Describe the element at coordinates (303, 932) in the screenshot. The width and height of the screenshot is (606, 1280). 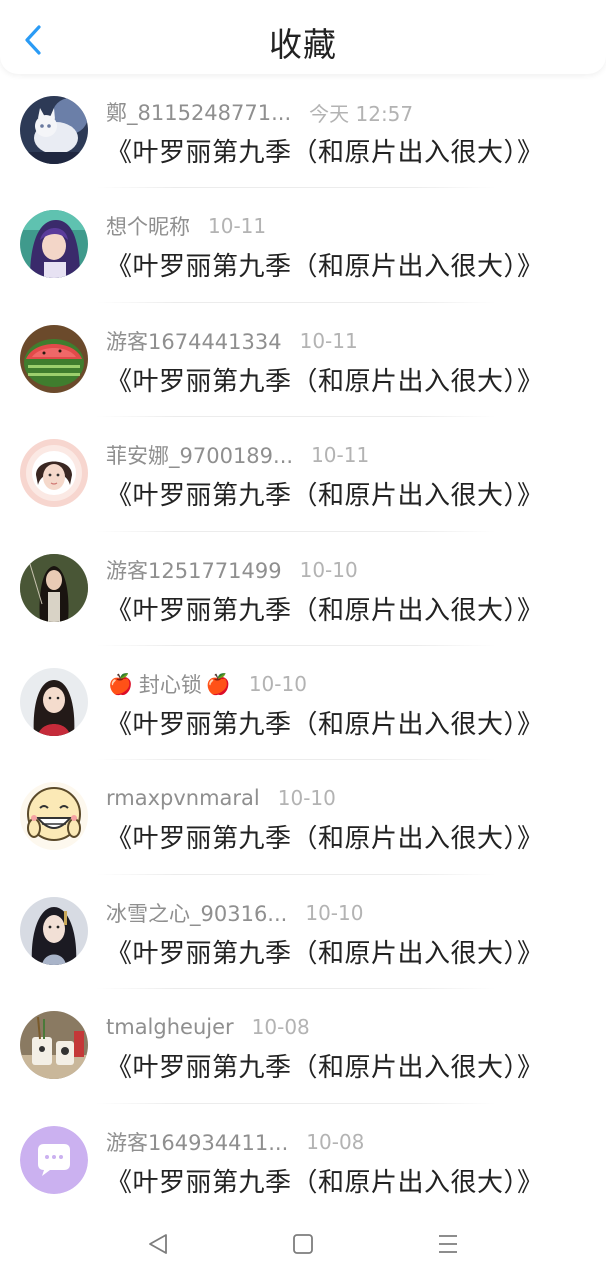
I see `list-item: 冰雪之心_90316... 10-10 《叶罗丽第九季（和原片出入很大）》` at that location.